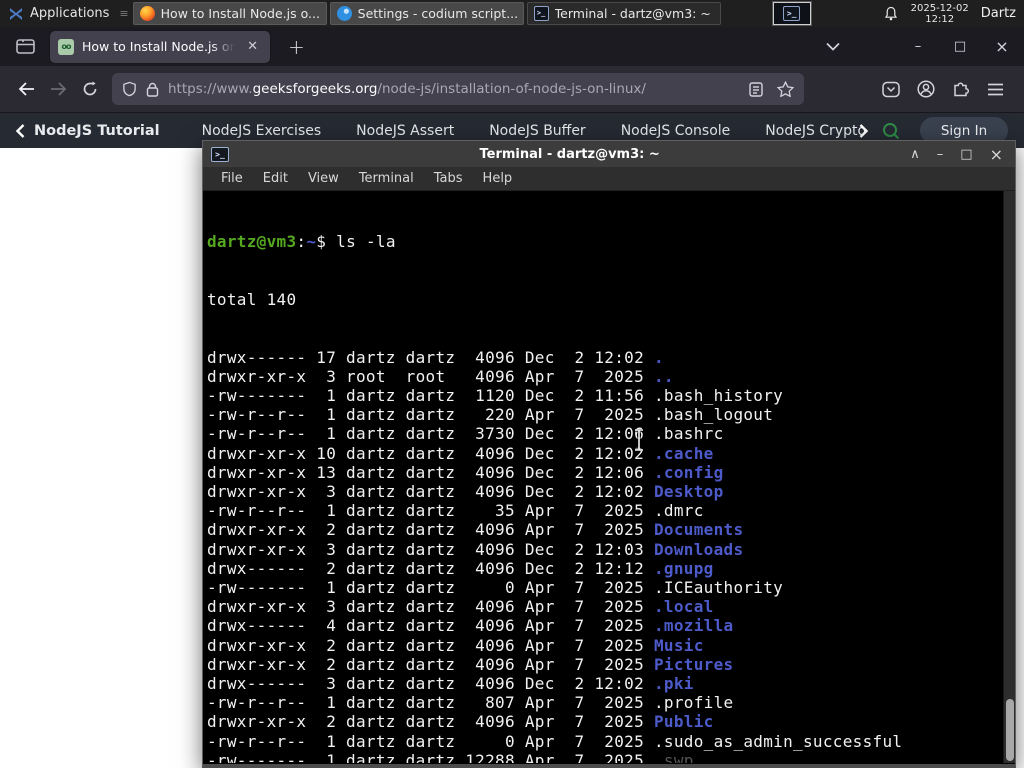 This screenshot has width=1024, height=768. What do you see at coordinates (863, 130) in the screenshot?
I see `chevron-right-icon` at bounding box center [863, 130].